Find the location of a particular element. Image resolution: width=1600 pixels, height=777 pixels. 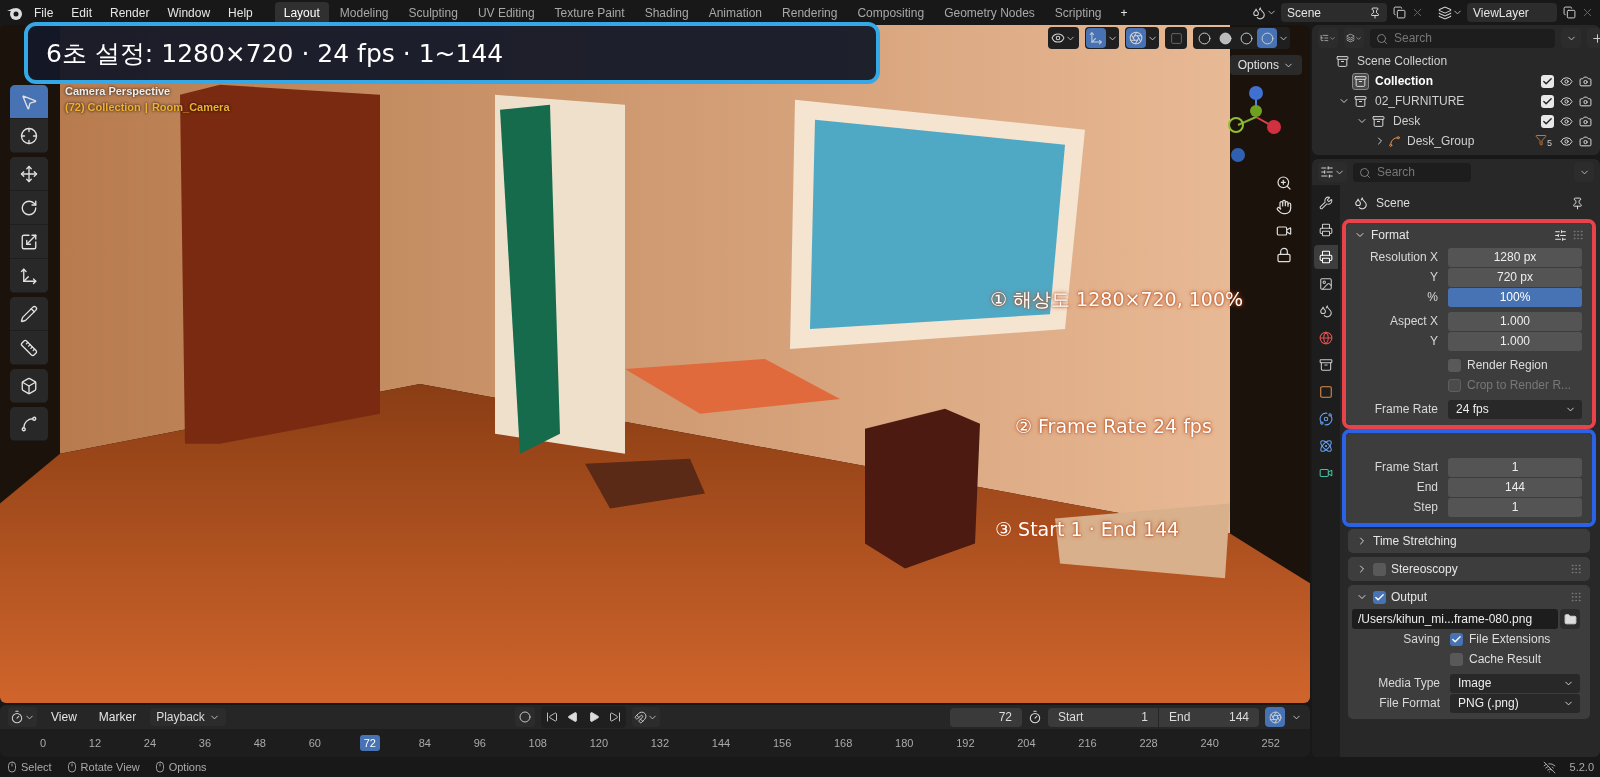

outliner-row: 02_FURNITURE is located at coordinates (1456, 101).